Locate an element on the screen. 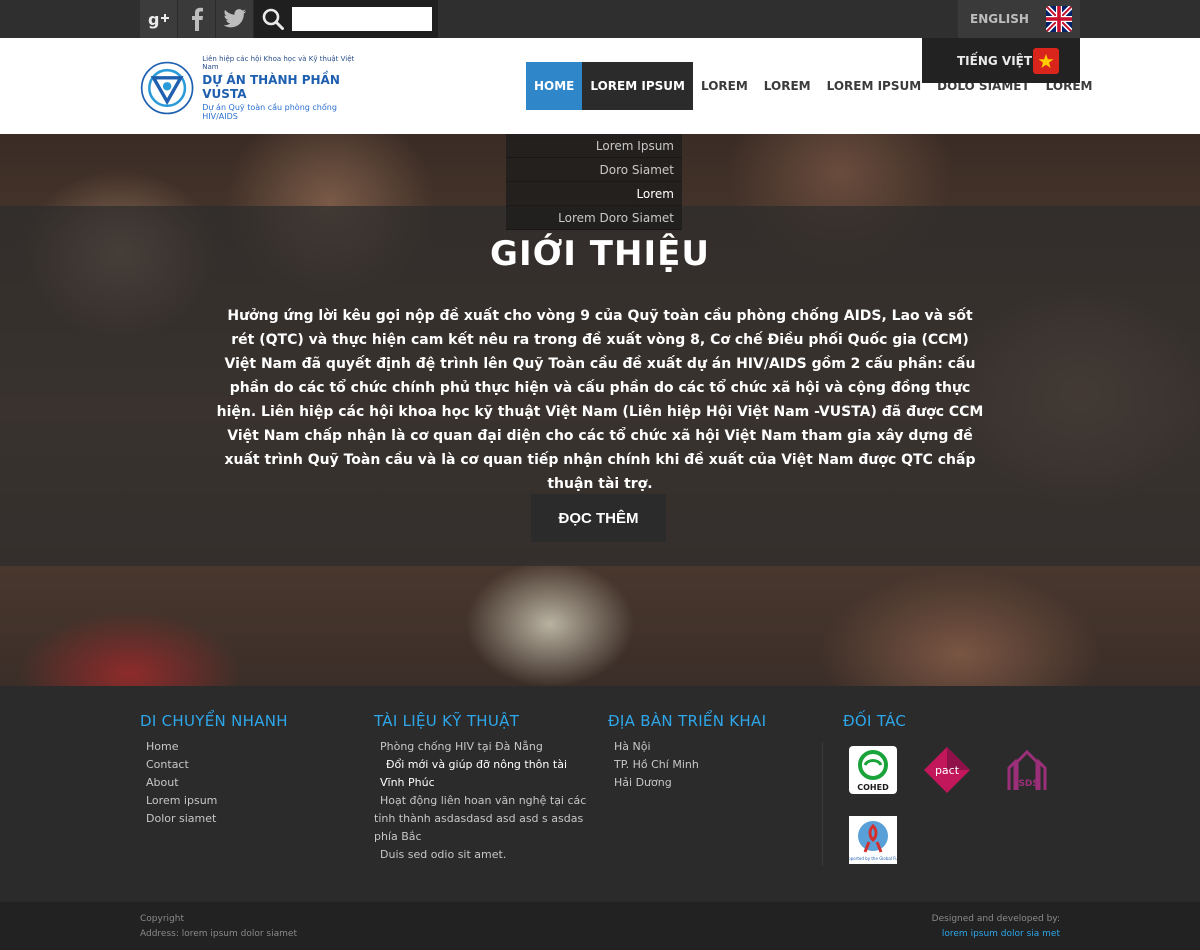 The image size is (1200, 950). nav-item-lorem-2: LOREM is located at coordinates (787, 86).